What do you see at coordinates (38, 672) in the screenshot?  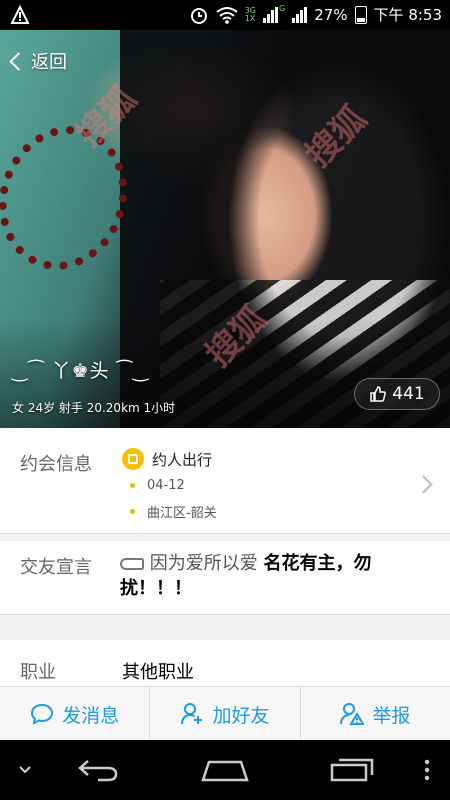 I see `job-label: 职业` at bounding box center [38, 672].